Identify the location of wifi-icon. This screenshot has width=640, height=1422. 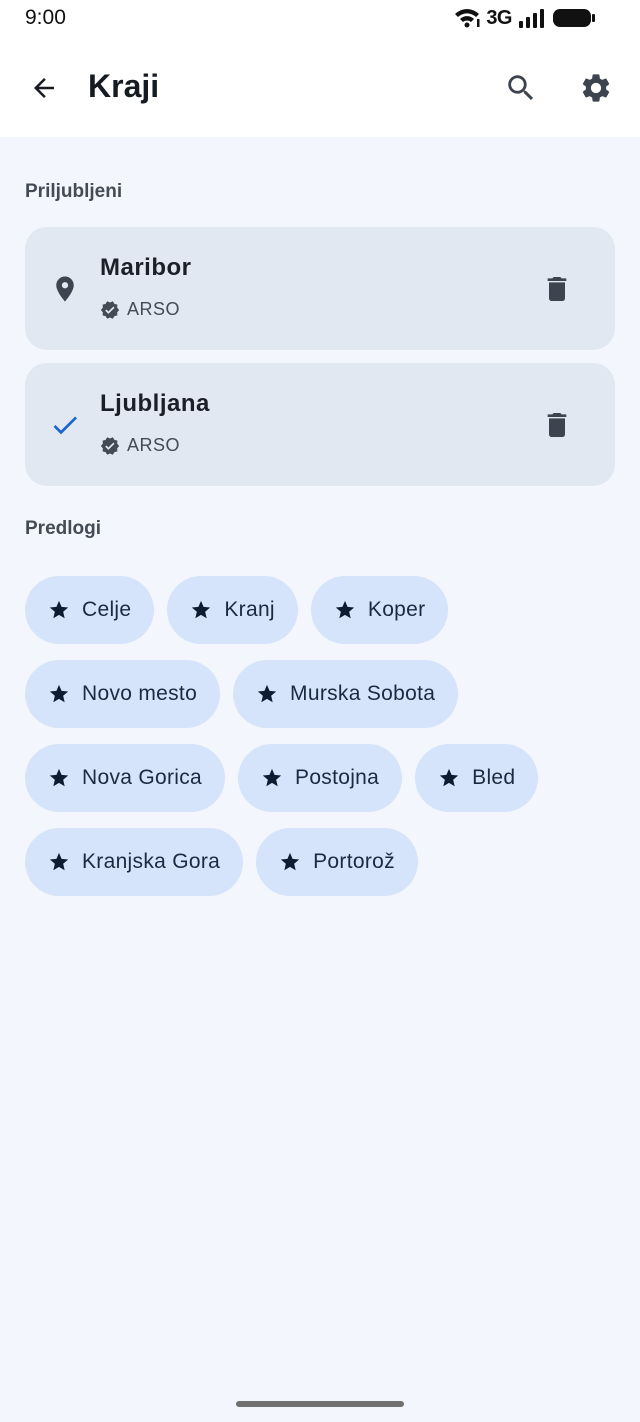
(467, 18).